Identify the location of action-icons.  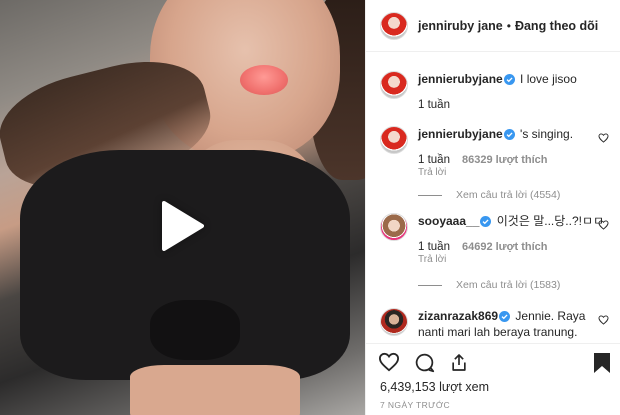
(423, 362).